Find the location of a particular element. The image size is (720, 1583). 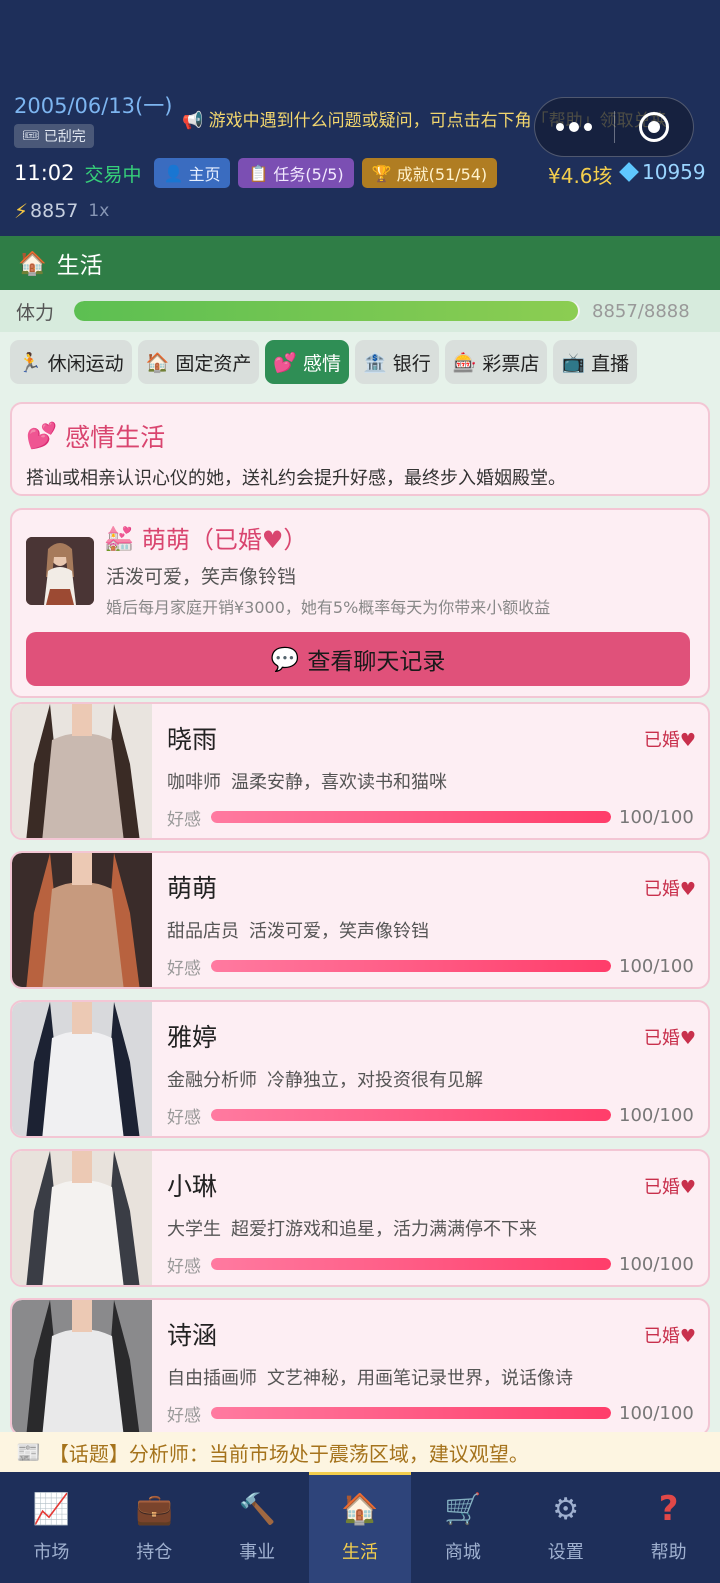

nav-label: 商城 is located at coordinates (462, 1552).